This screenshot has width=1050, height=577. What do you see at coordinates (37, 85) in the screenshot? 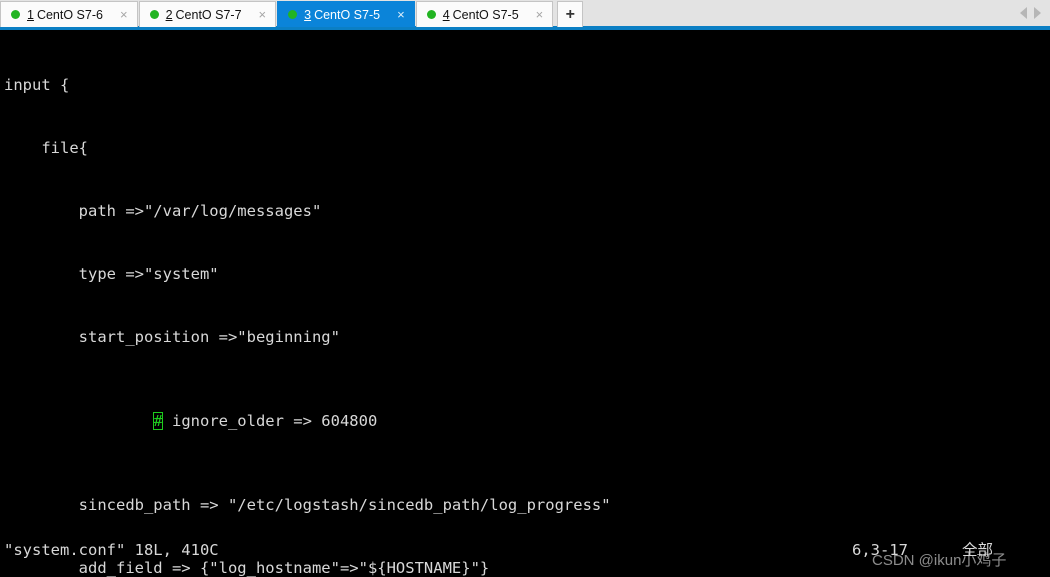
I see `code-line: input {` at bounding box center [37, 85].